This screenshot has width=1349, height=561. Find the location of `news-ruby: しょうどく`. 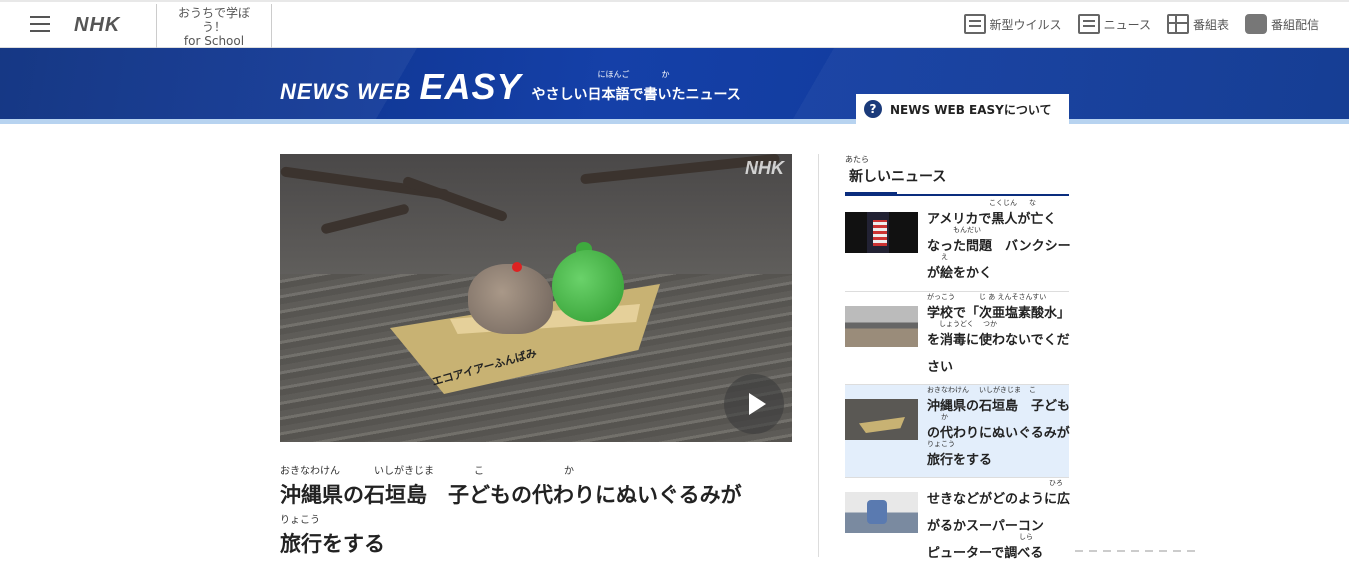

news-ruby: しょうどく is located at coordinates (956, 324).